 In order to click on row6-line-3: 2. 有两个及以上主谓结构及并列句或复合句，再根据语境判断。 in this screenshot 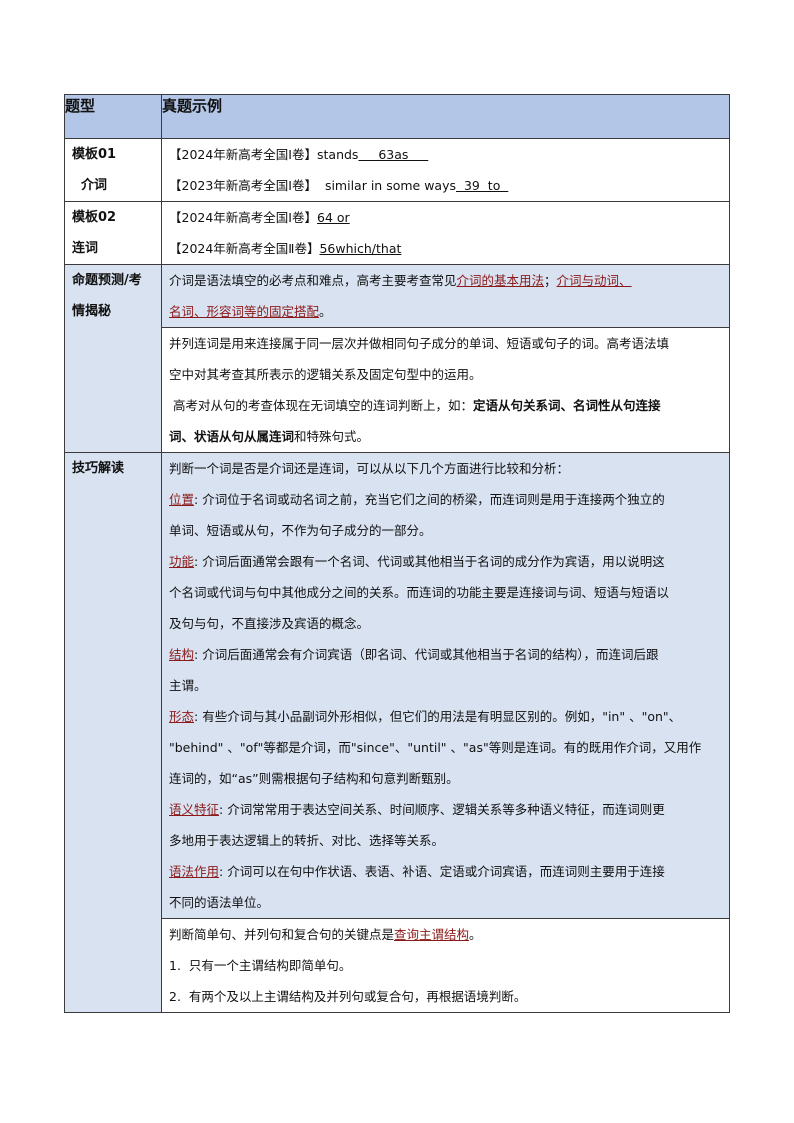, I will do `click(348, 996)`.